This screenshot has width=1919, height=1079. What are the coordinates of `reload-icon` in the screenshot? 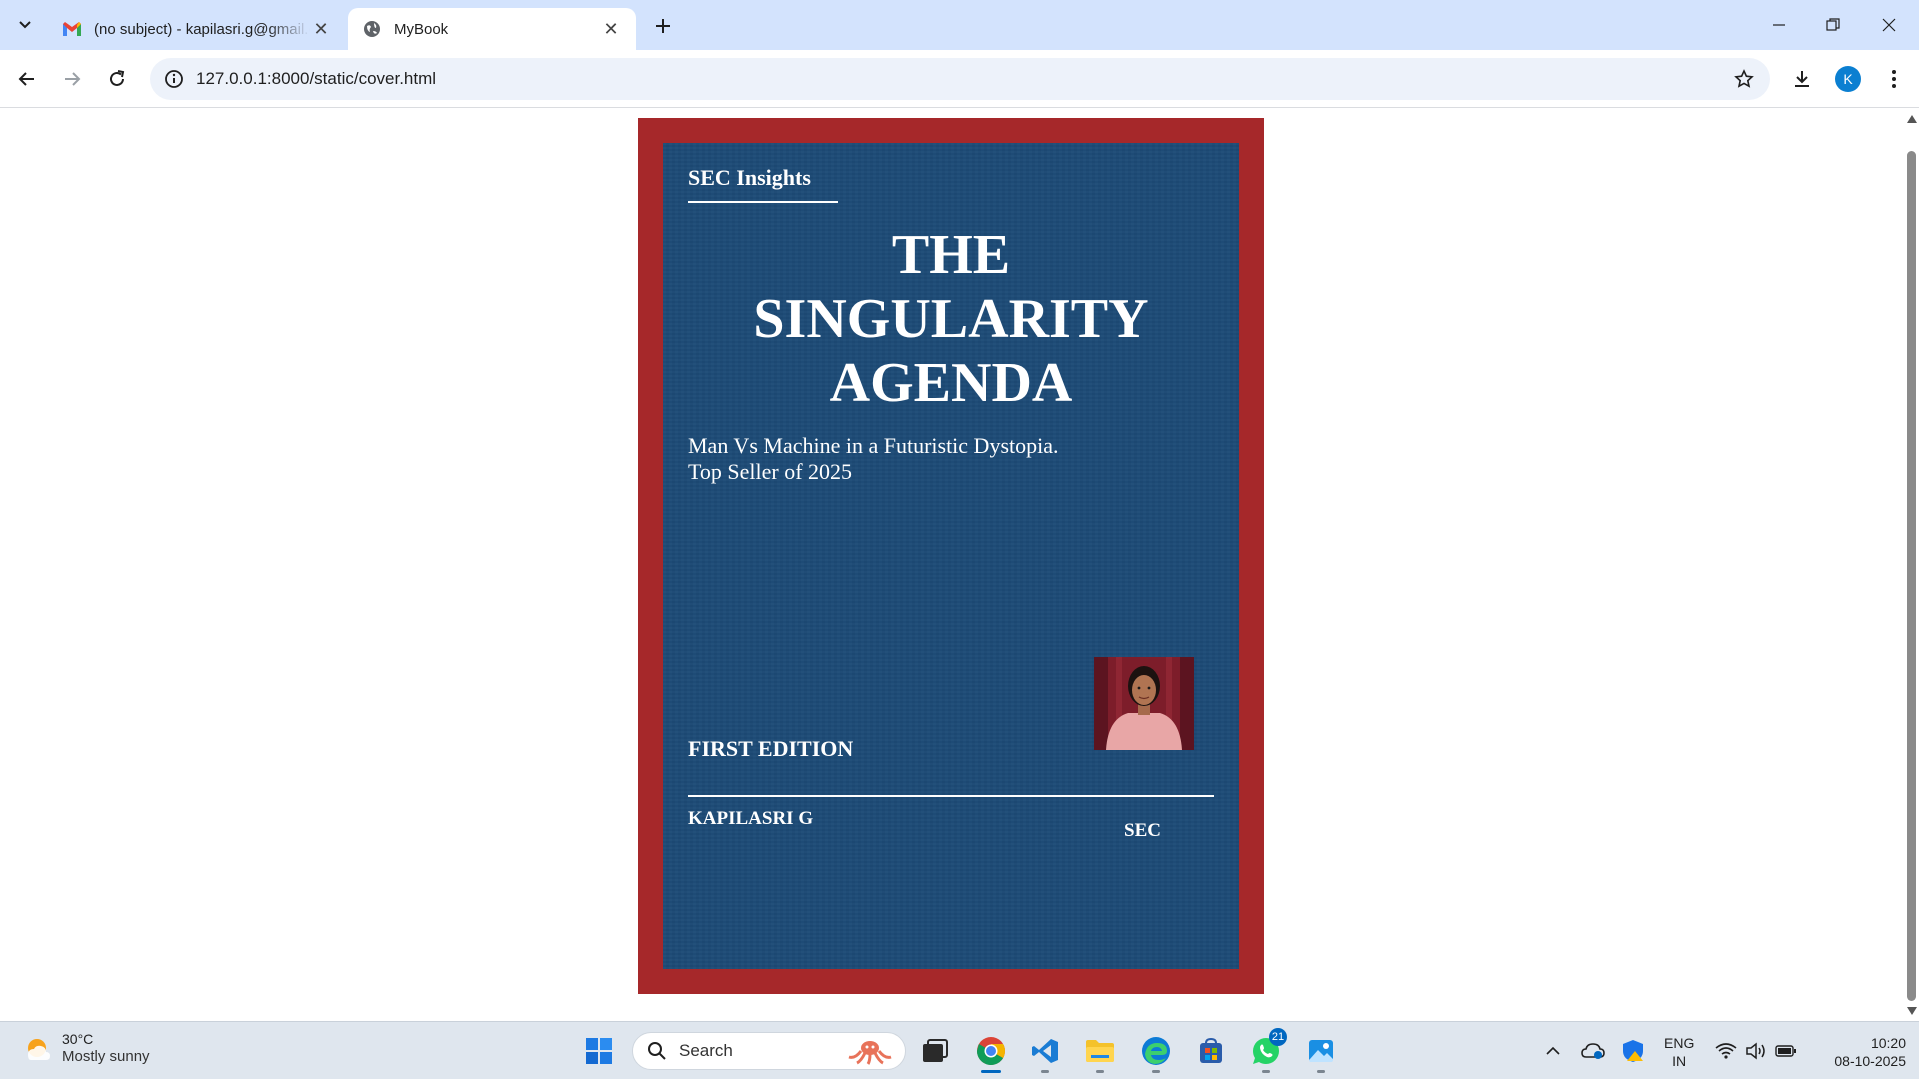 It's located at (117, 78).